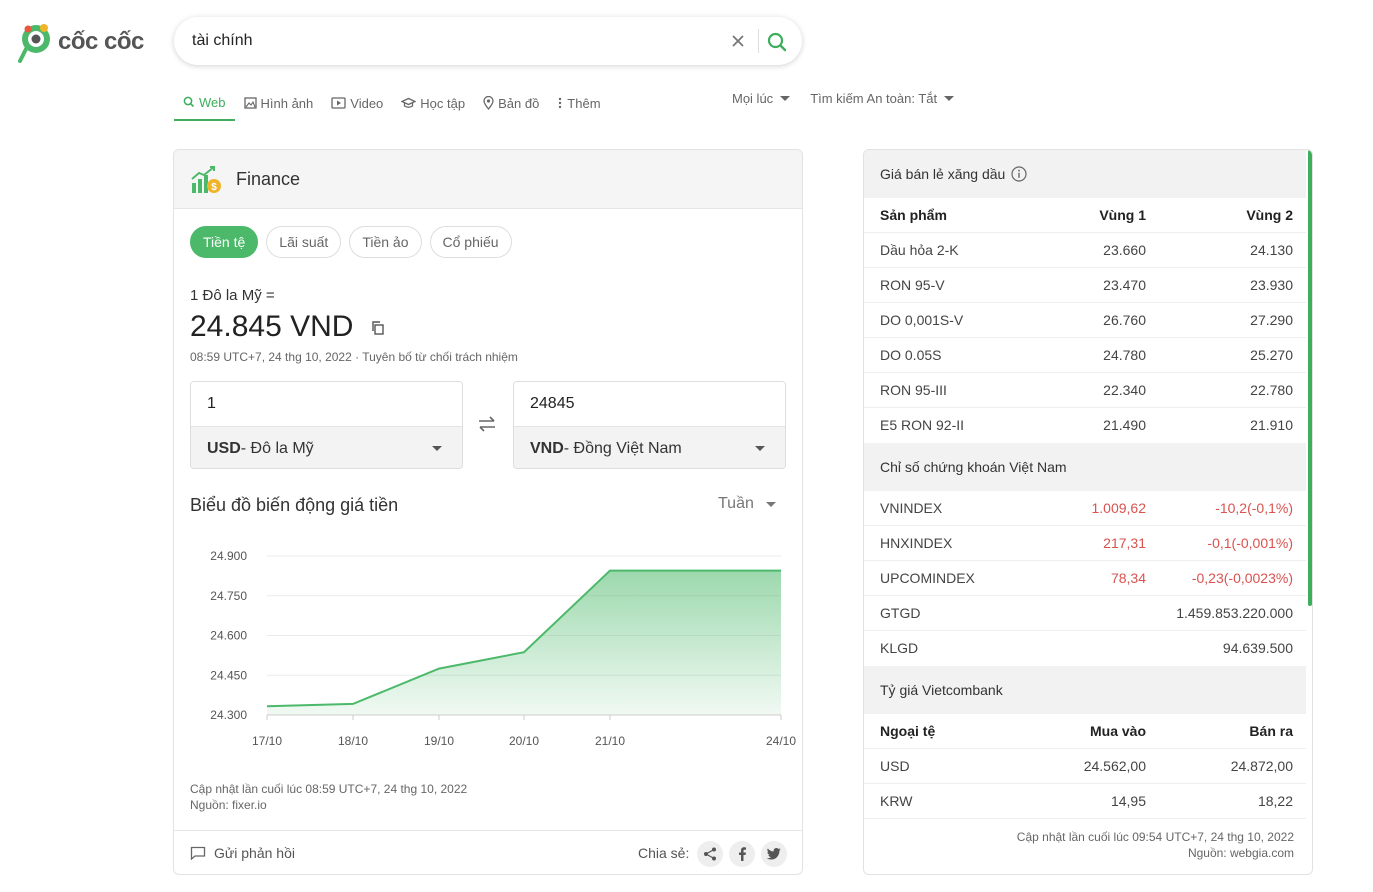 The image size is (1373, 892). I want to click on table-row: Dầu hỏa 2-K 23.660 24.130, so click(1085, 250).